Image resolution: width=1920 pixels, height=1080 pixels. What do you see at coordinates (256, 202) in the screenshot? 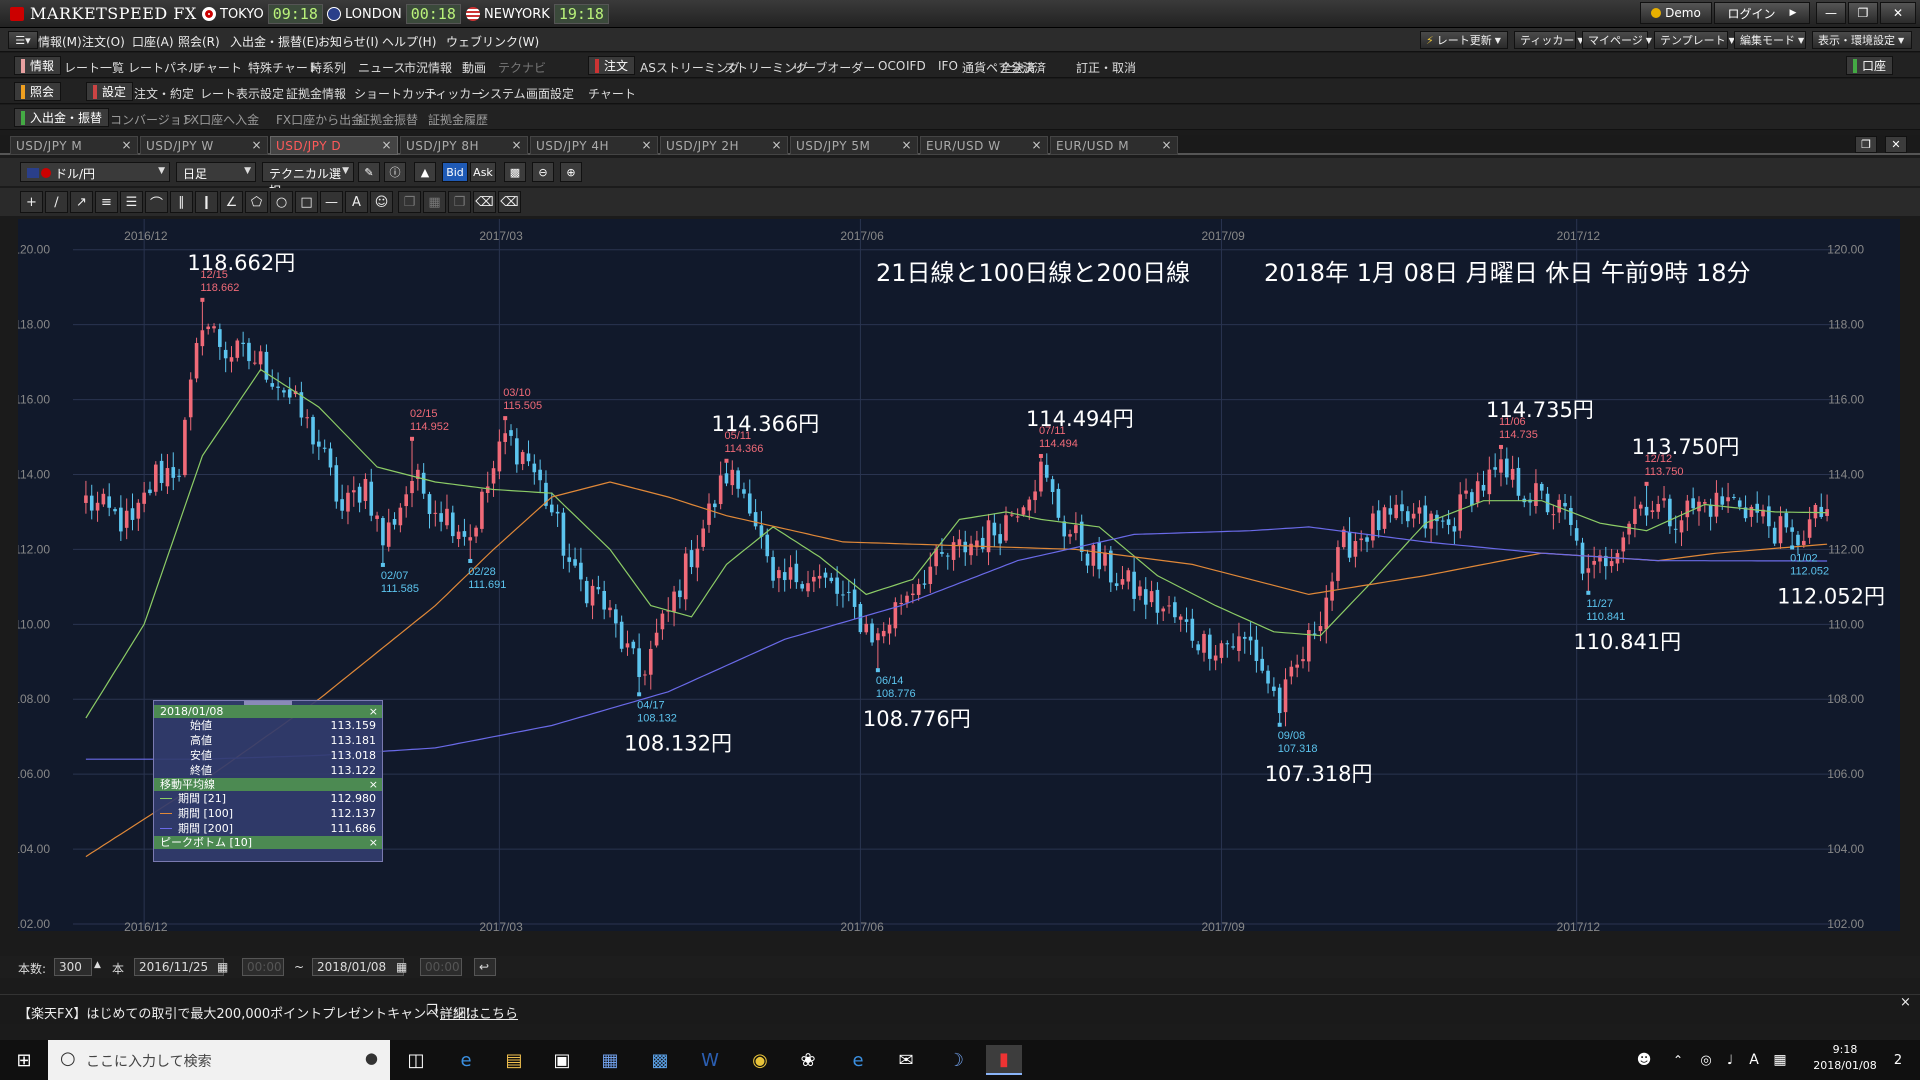
I see `pentagon-icon: ⬠` at bounding box center [256, 202].